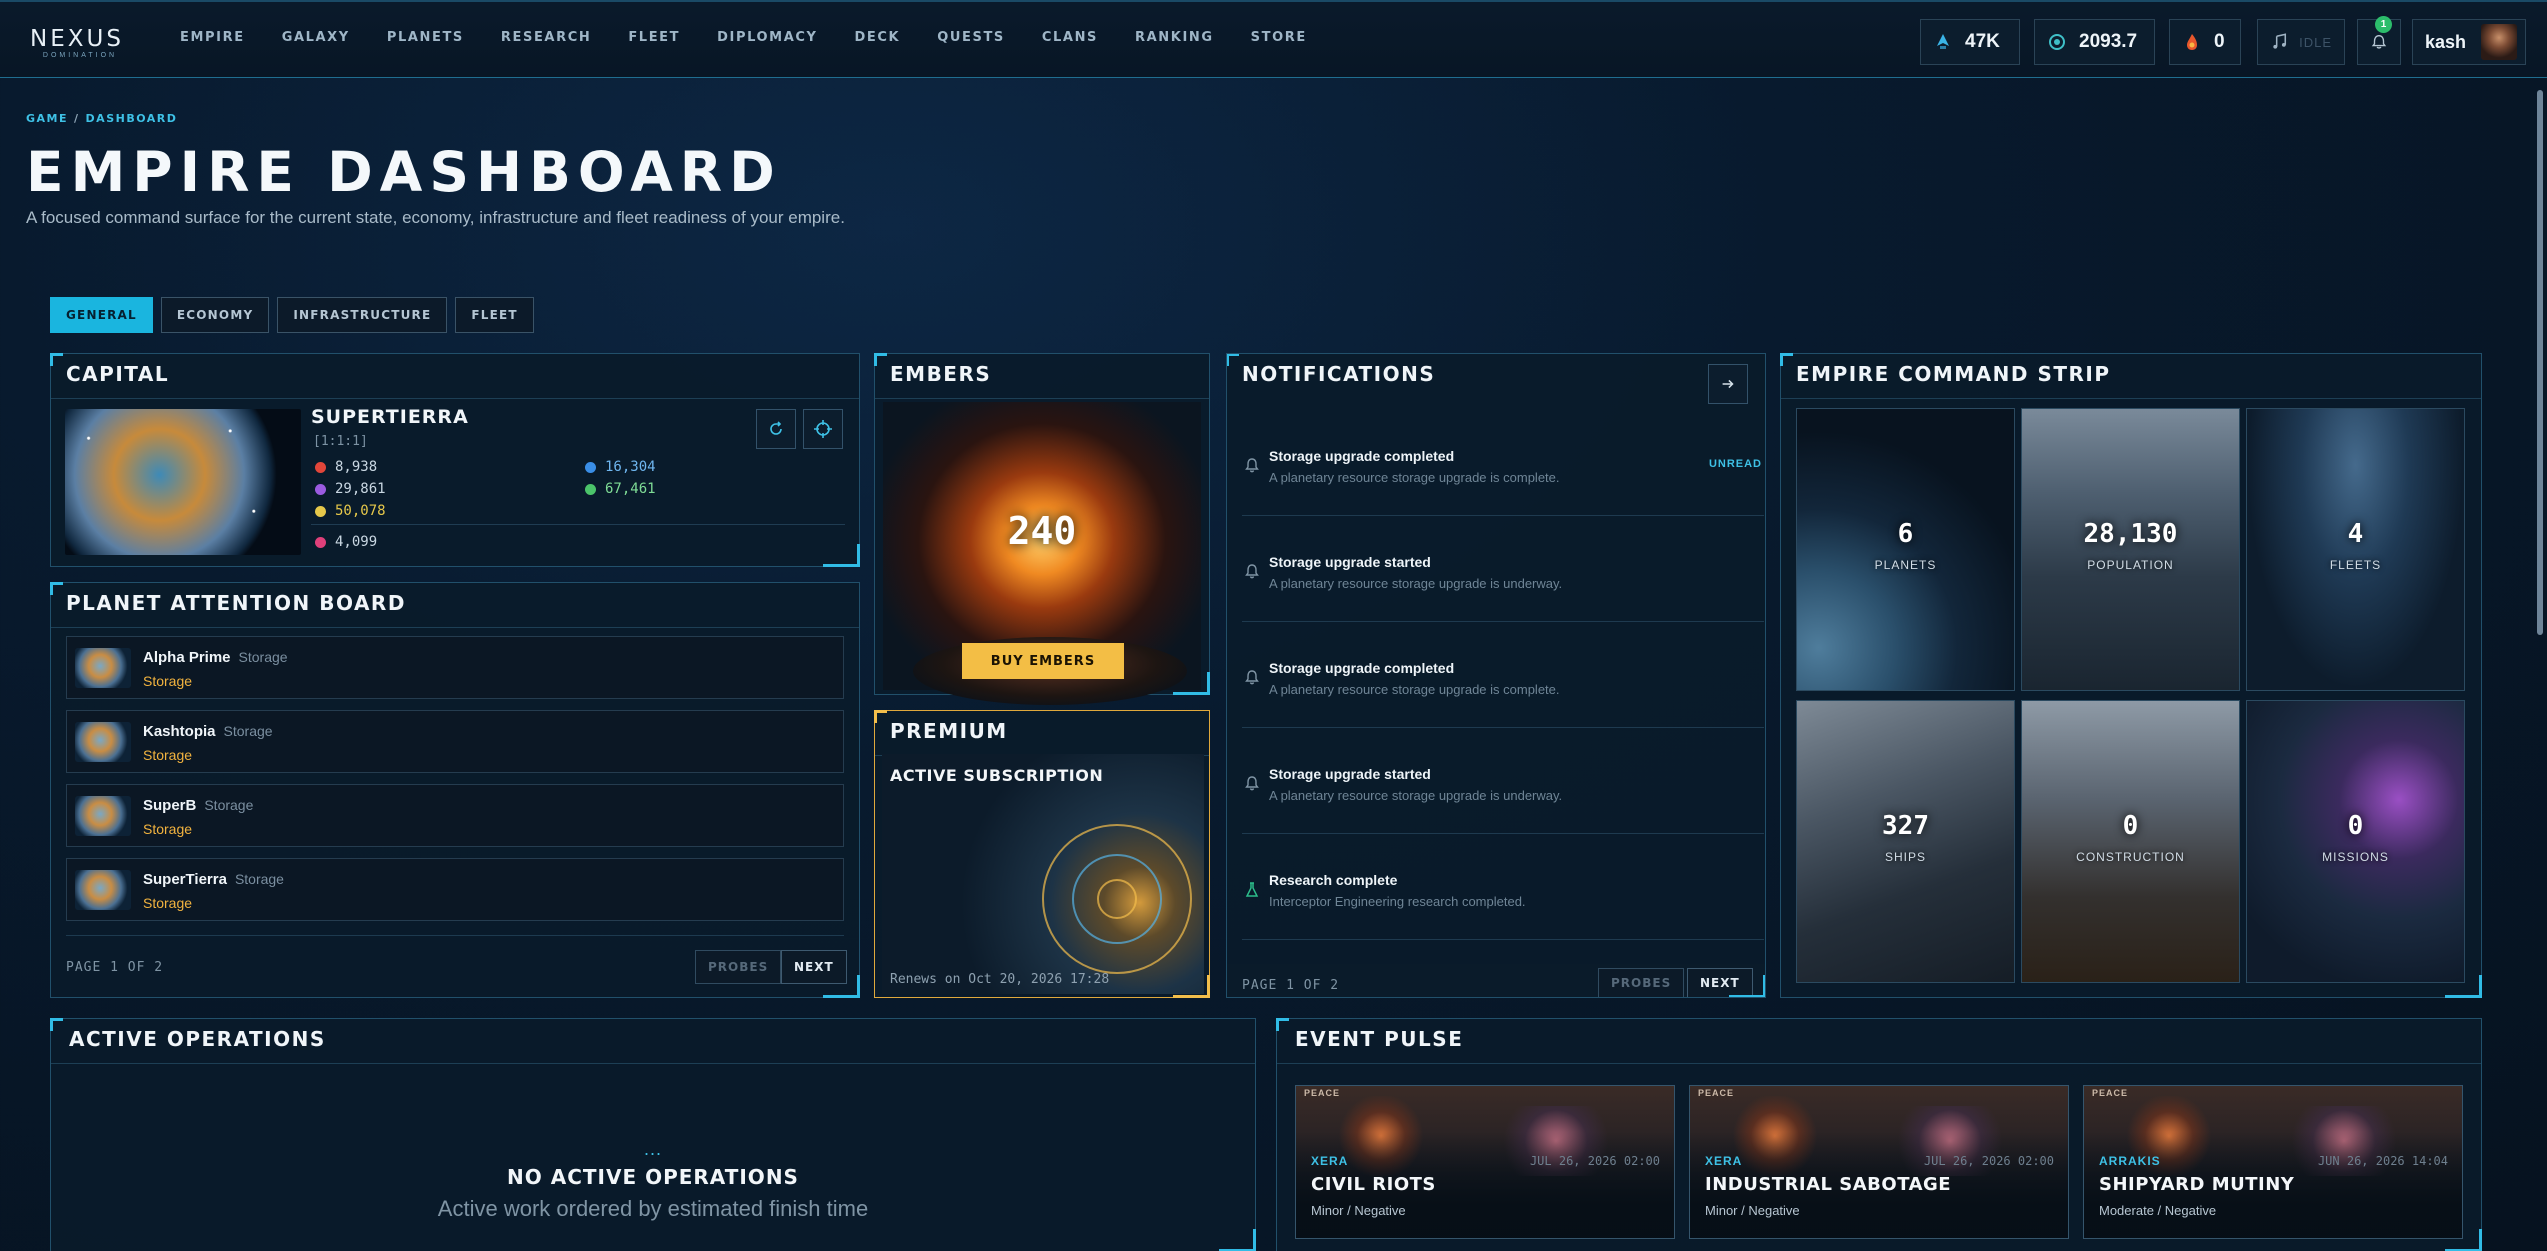 Image resolution: width=2547 pixels, height=1251 pixels. I want to click on missions-label: MISSIONS, so click(2355, 857).